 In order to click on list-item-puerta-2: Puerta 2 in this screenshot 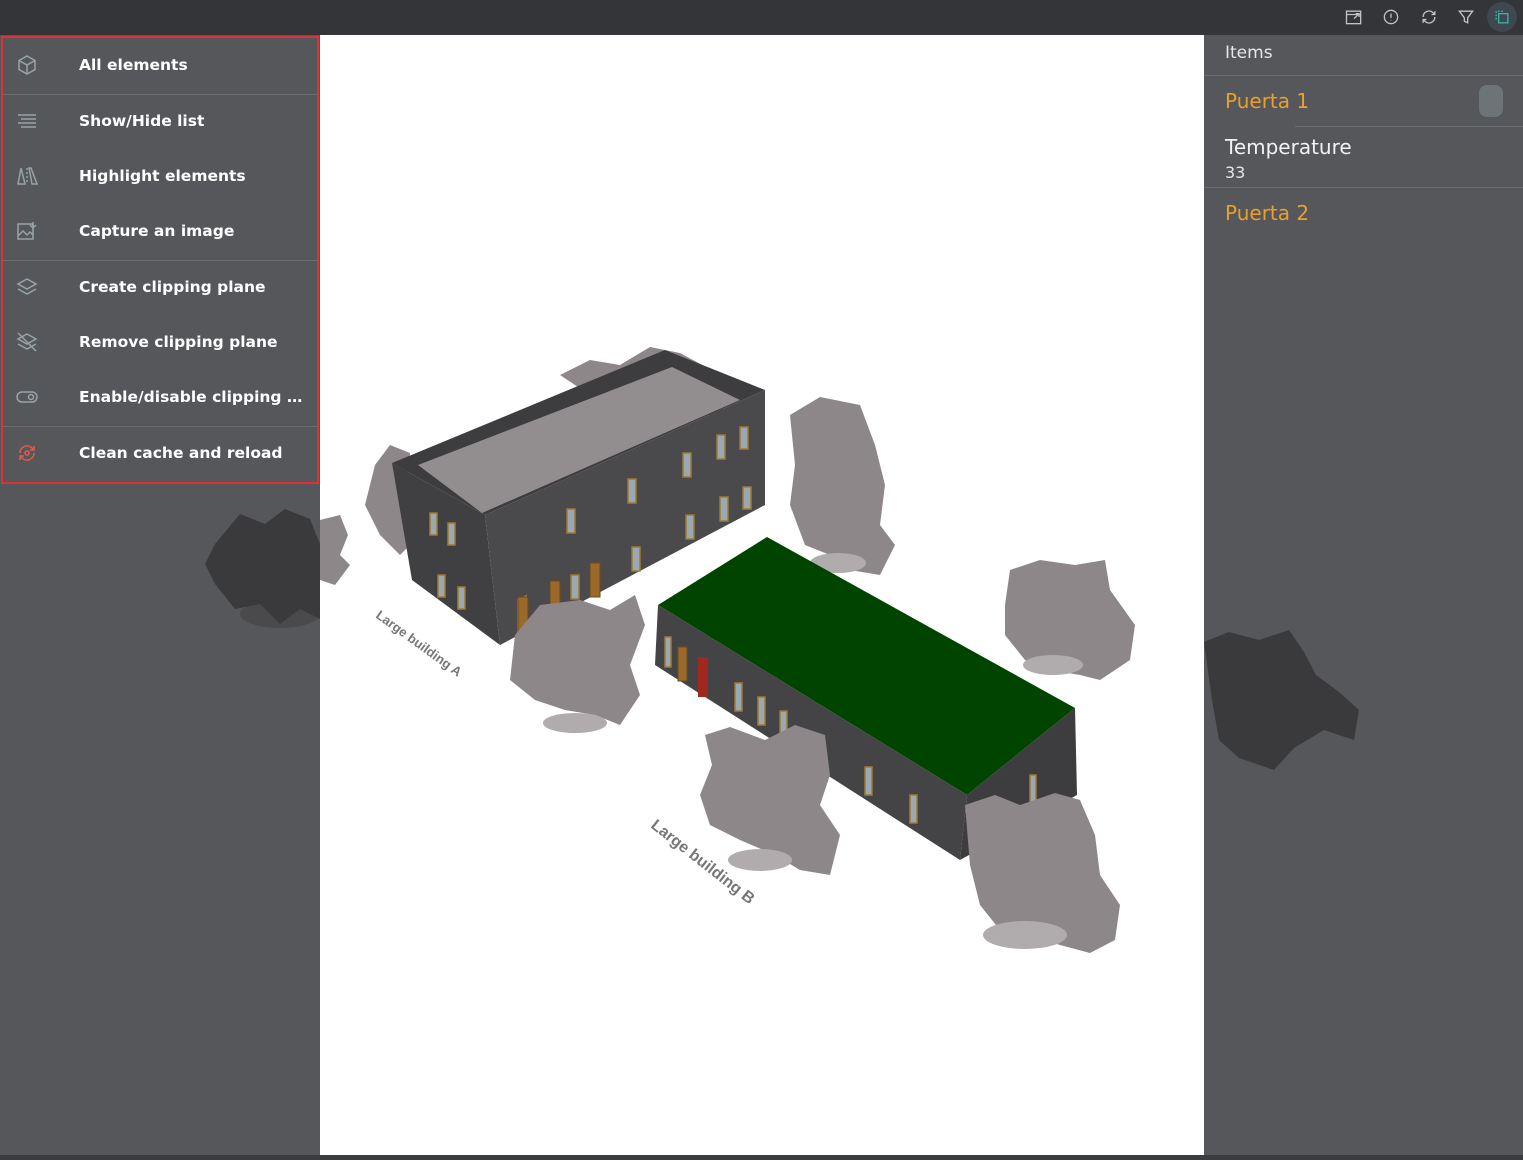, I will do `click(1267, 213)`.